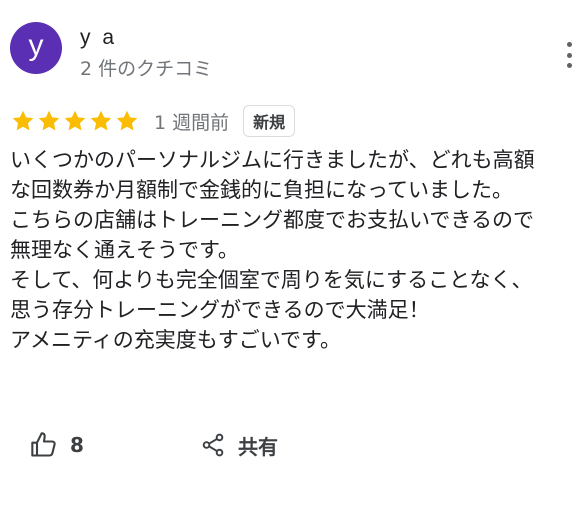 The height and width of the screenshot is (511, 587). Describe the element at coordinates (213, 445) in the screenshot. I see `share-icon` at that location.